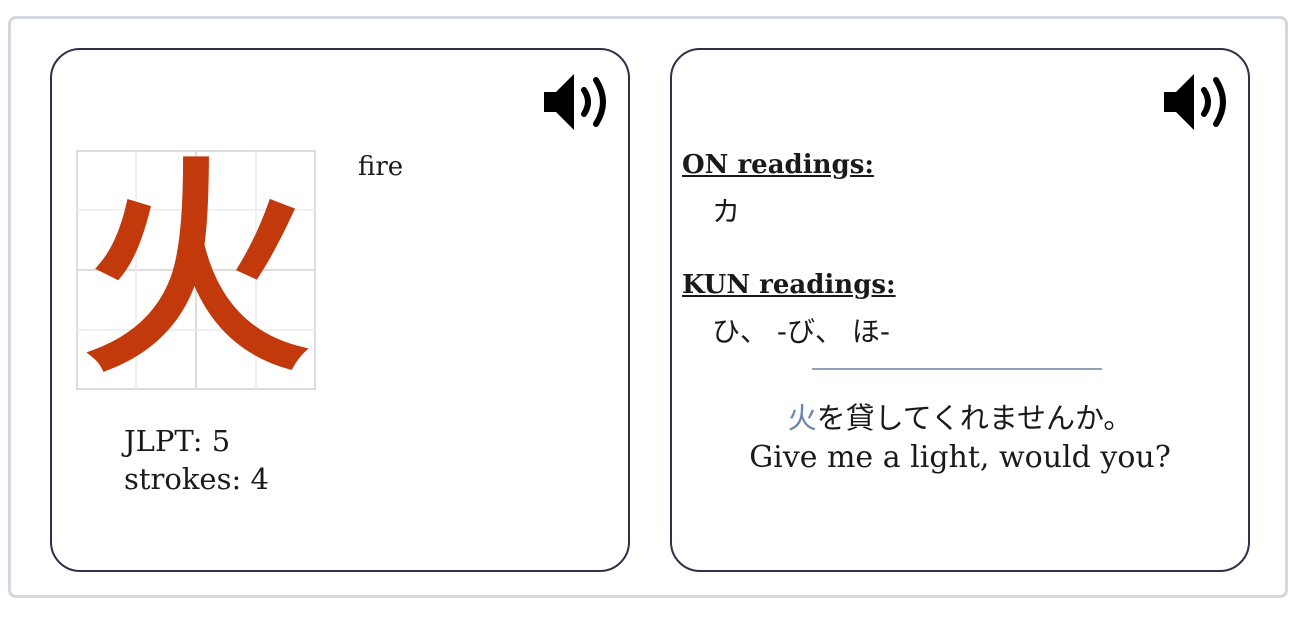 This screenshot has width=1300, height=636. I want to click on kun-readings-values: ひ、 -び、 ほ-, so click(801, 331).